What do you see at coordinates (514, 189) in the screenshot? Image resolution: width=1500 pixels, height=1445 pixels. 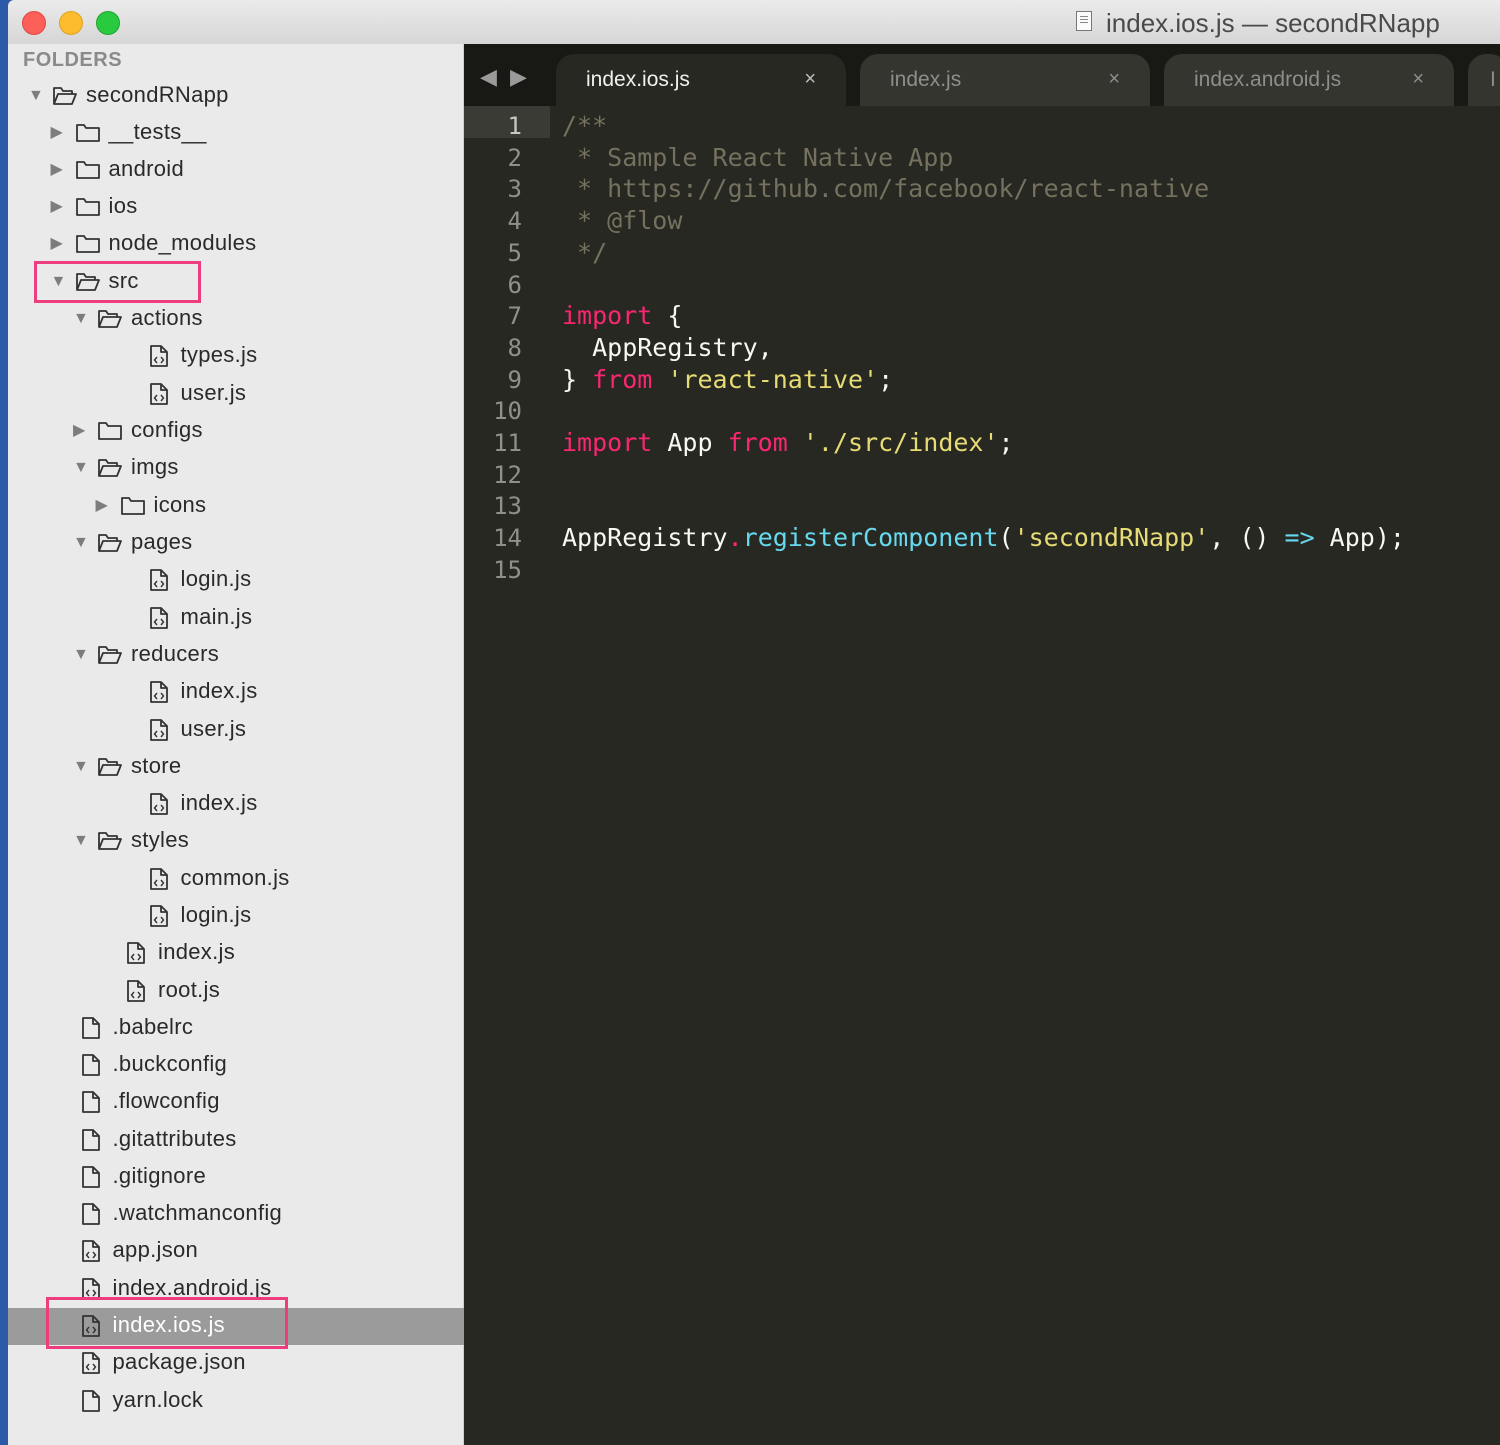 I see `line-number: 3` at bounding box center [514, 189].